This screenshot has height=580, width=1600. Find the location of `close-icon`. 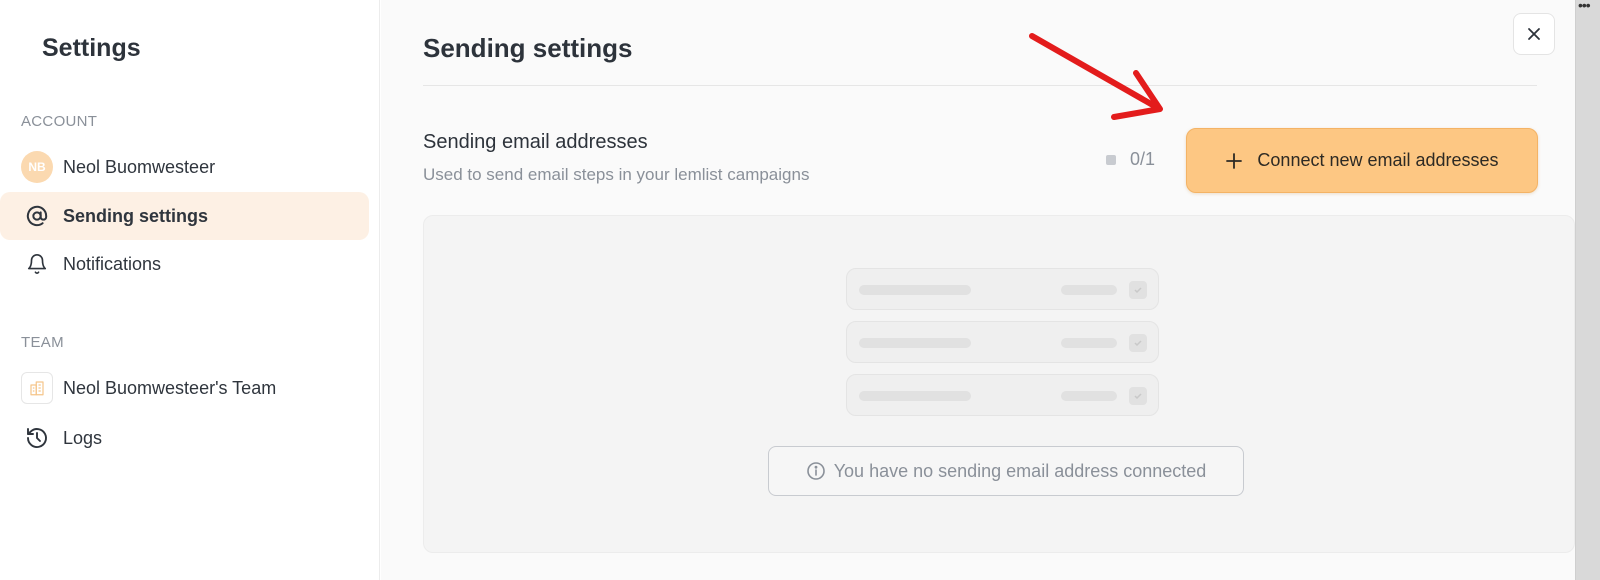

close-icon is located at coordinates (1534, 34).